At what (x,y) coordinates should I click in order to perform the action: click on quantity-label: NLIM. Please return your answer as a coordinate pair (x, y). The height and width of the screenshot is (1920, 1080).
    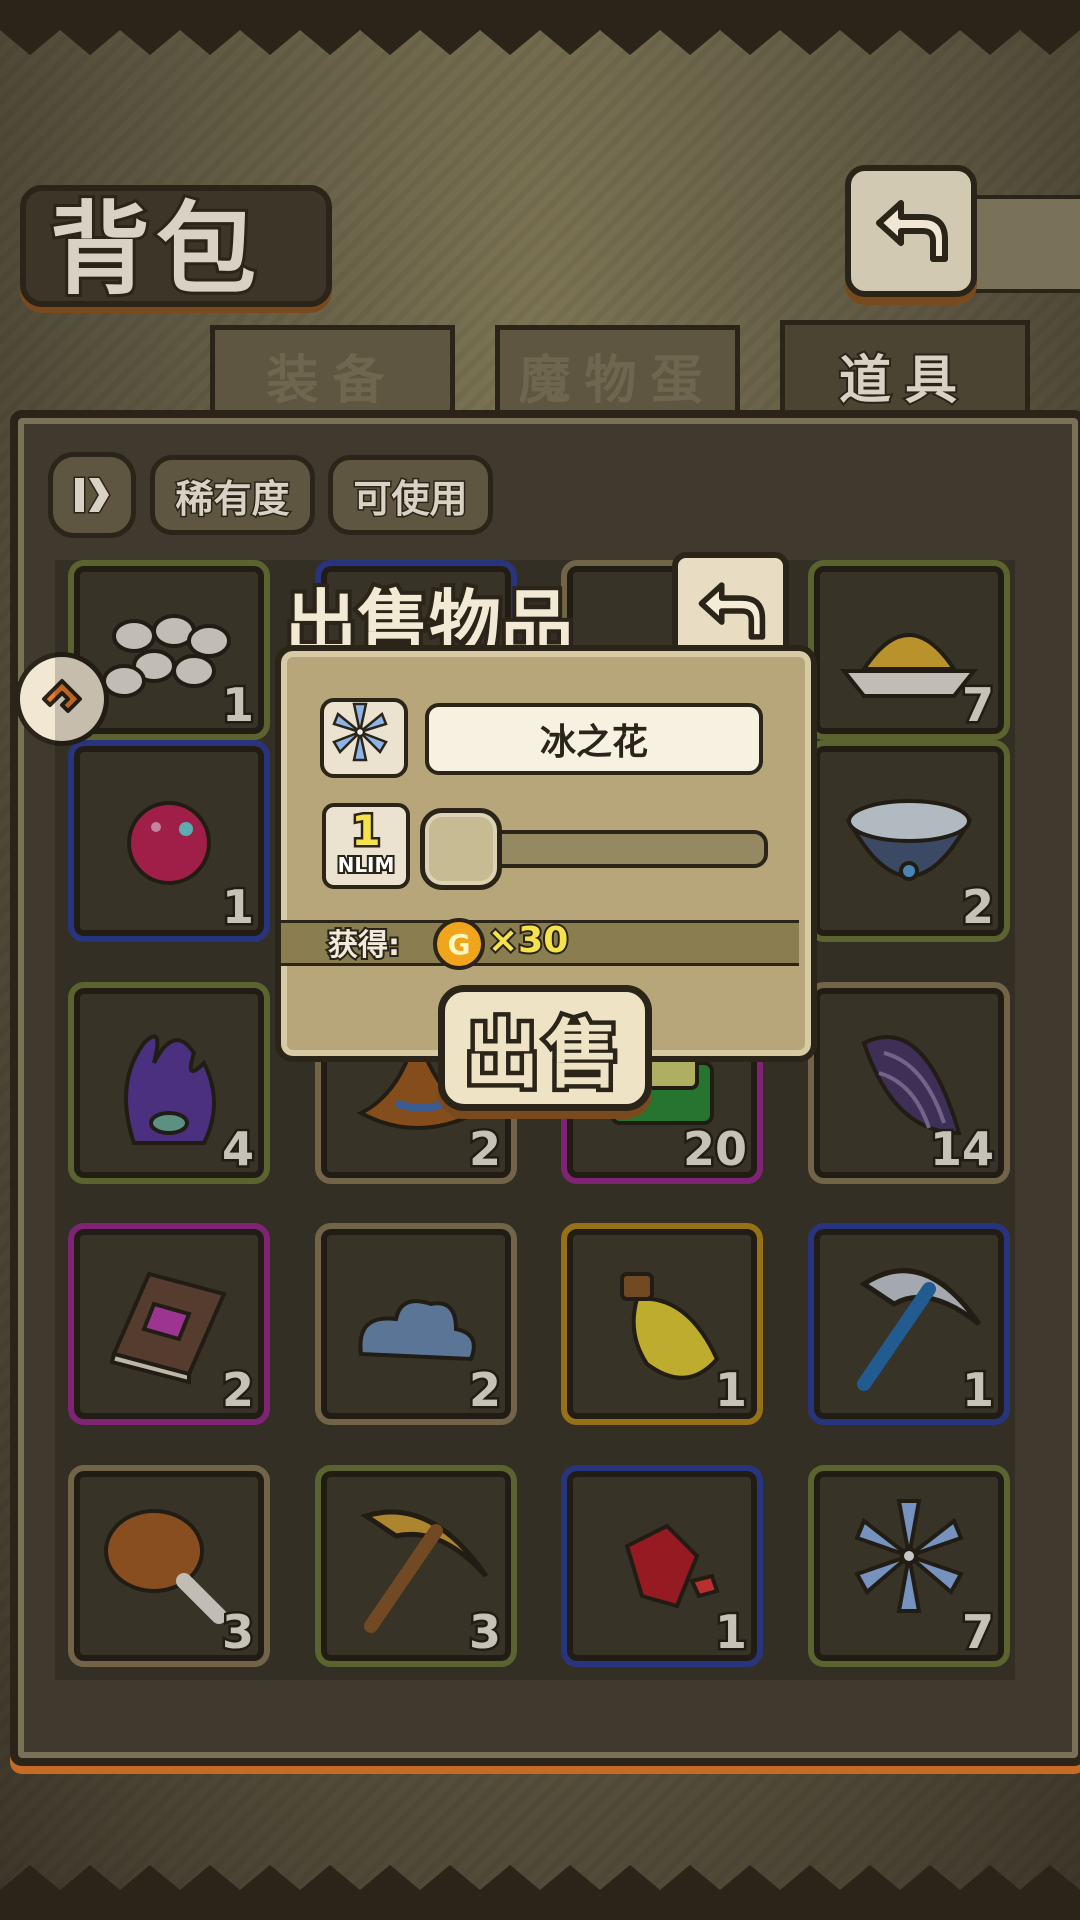
    Looking at the image, I should click on (366, 865).